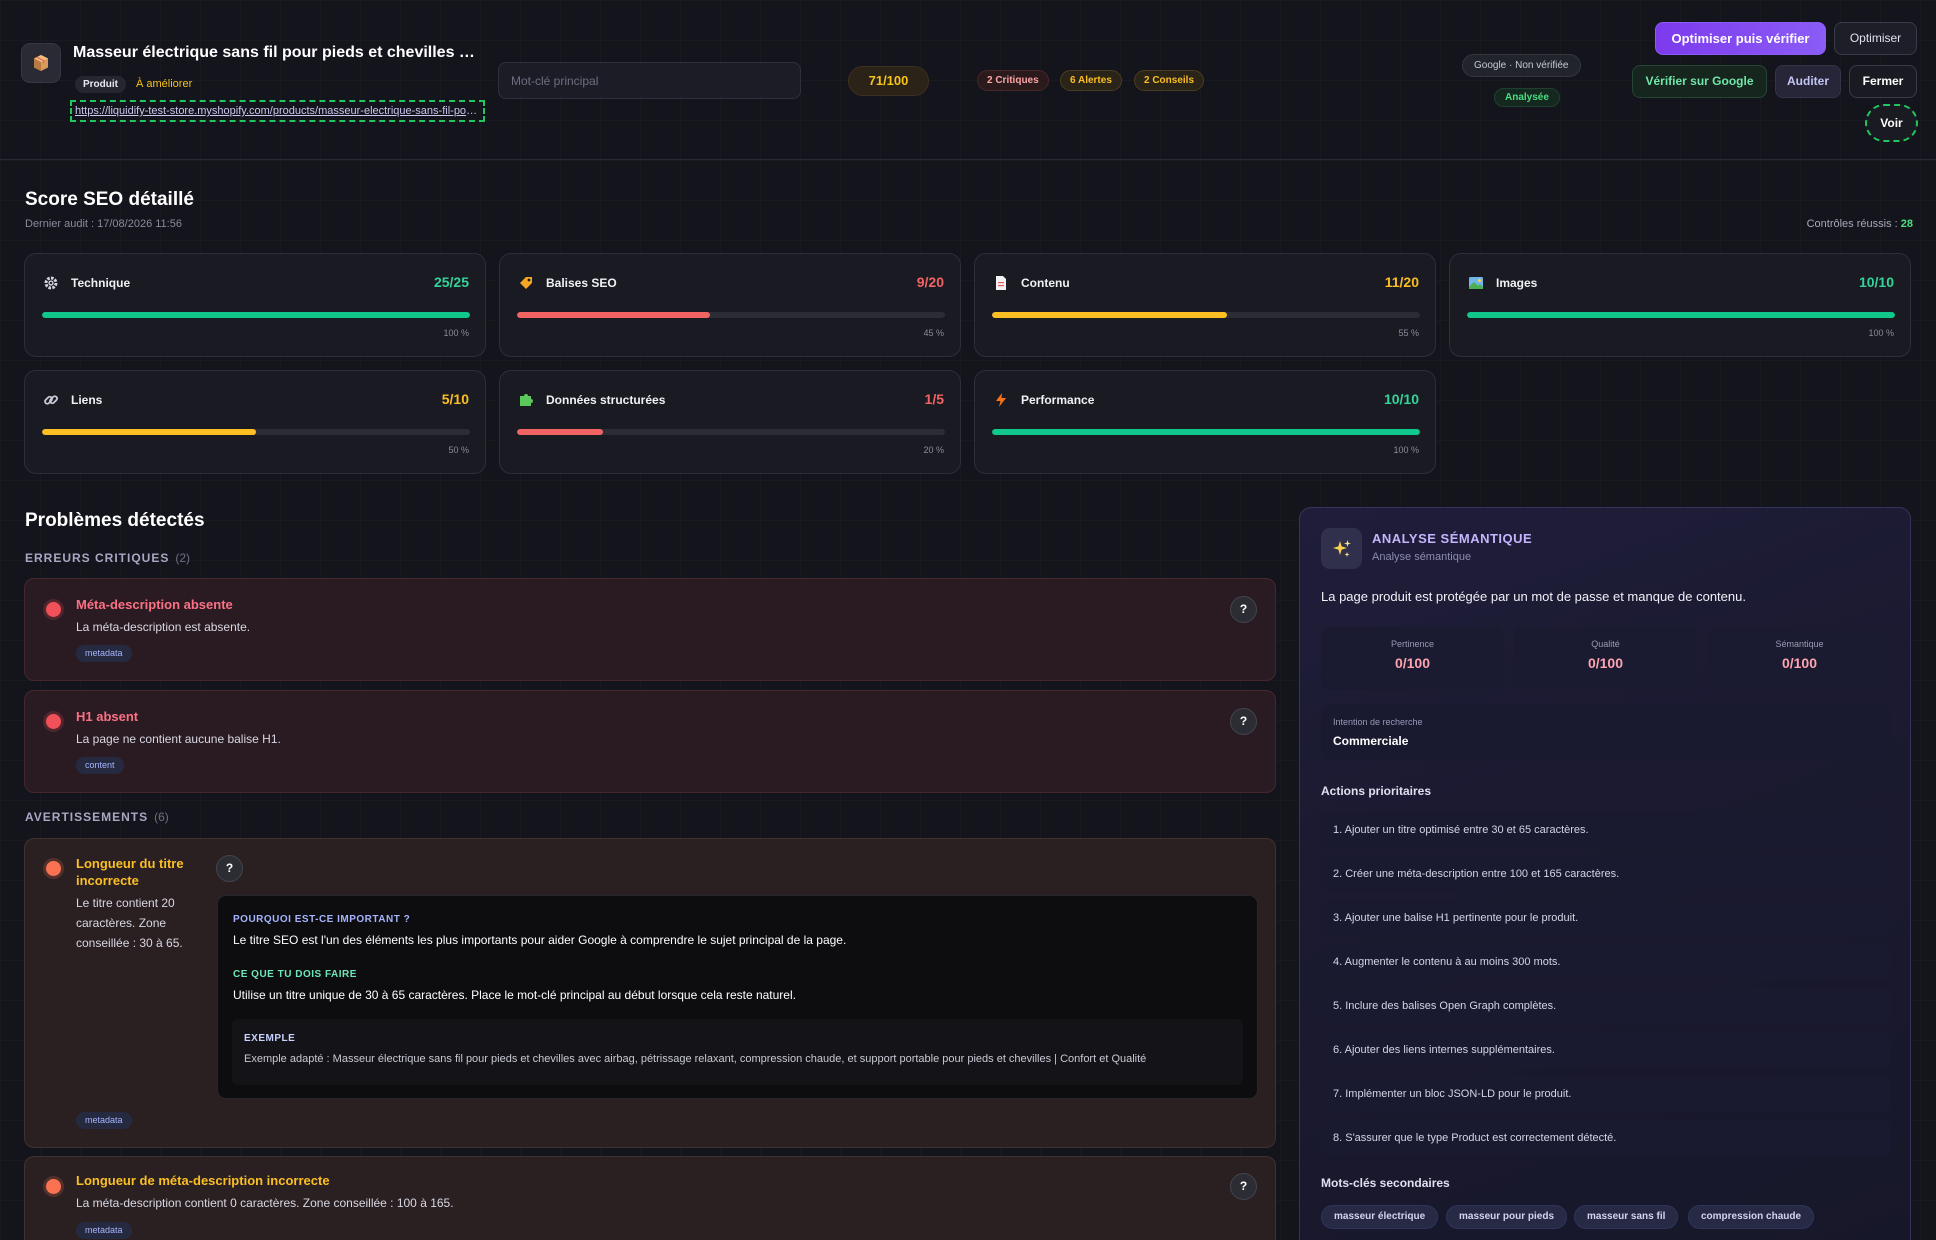  Describe the element at coordinates (100, 84) in the screenshot. I see `type-badge: Produit` at that location.